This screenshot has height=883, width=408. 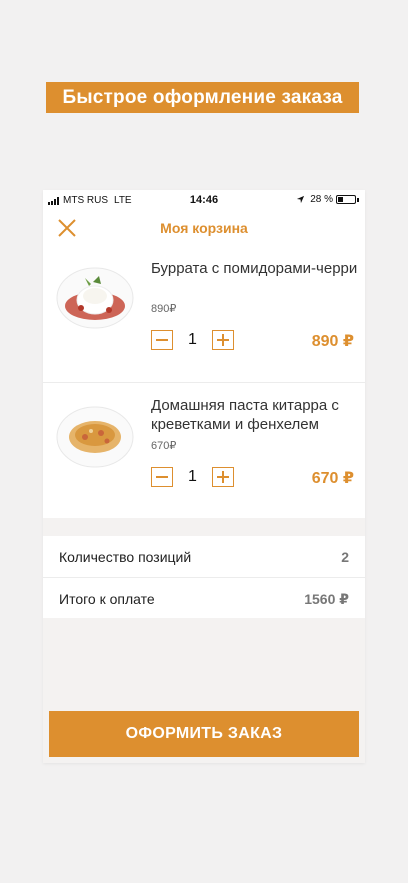 What do you see at coordinates (204, 556) in the screenshot?
I see `summary-count-row: Количество позиций 2` at bounding box center [204, 556].